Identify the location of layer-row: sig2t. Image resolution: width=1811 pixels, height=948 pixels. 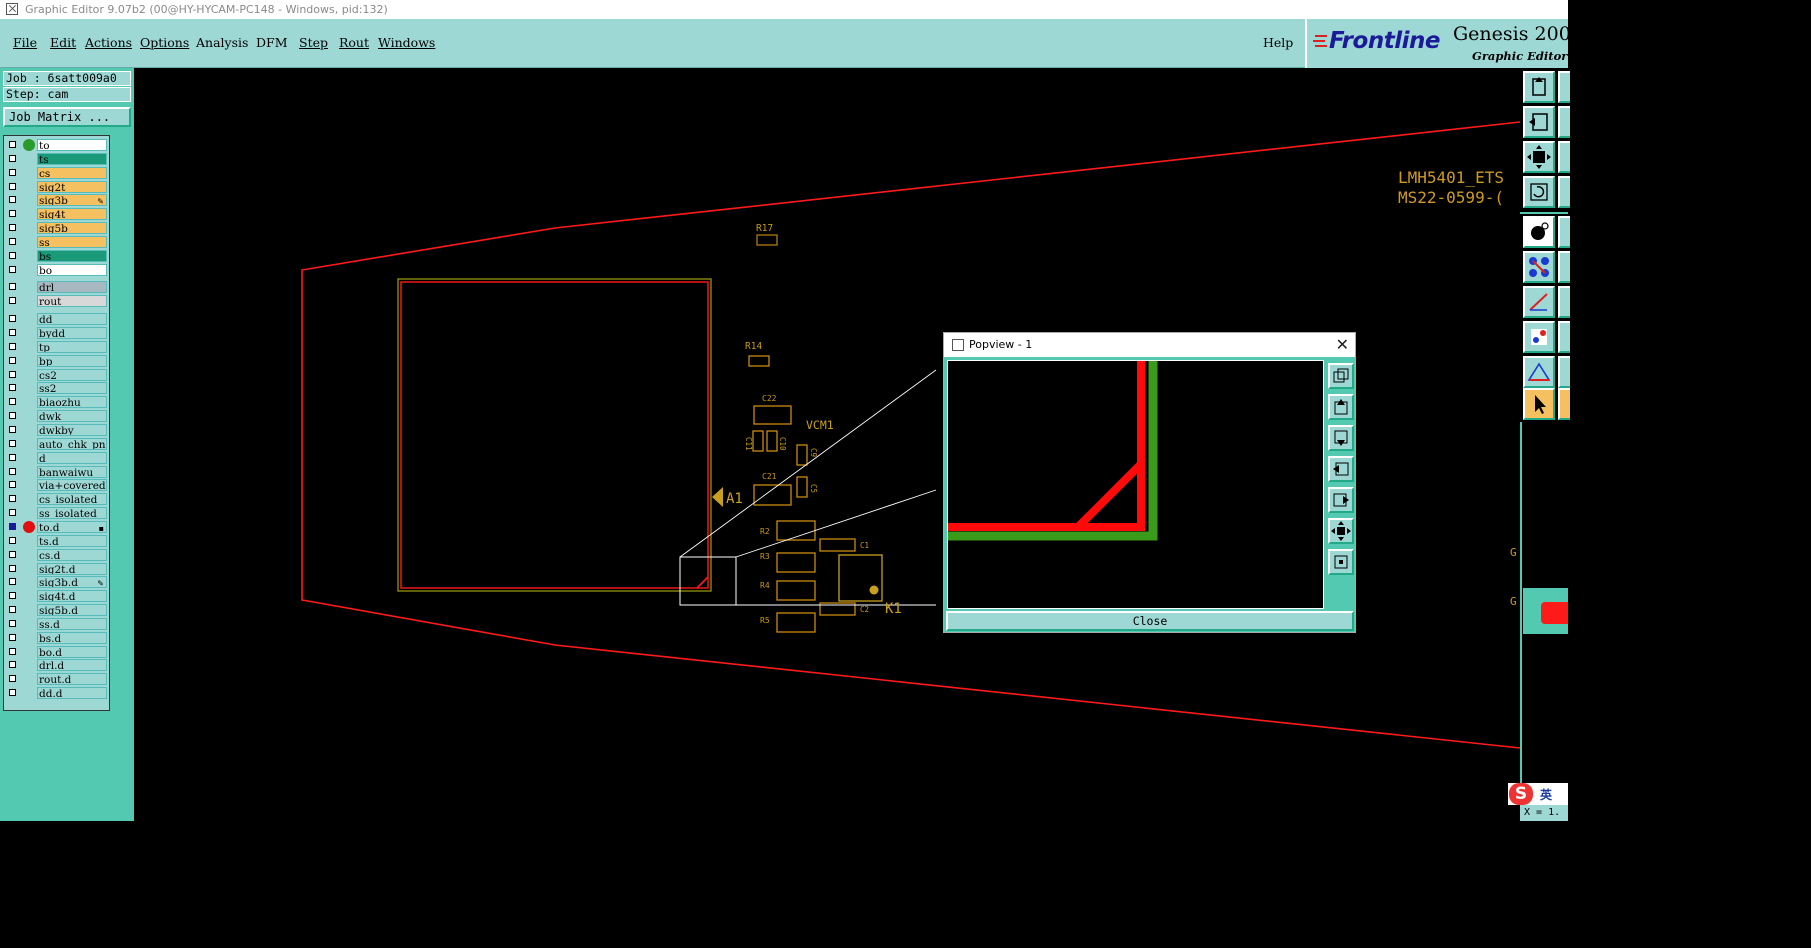
(57, 187).